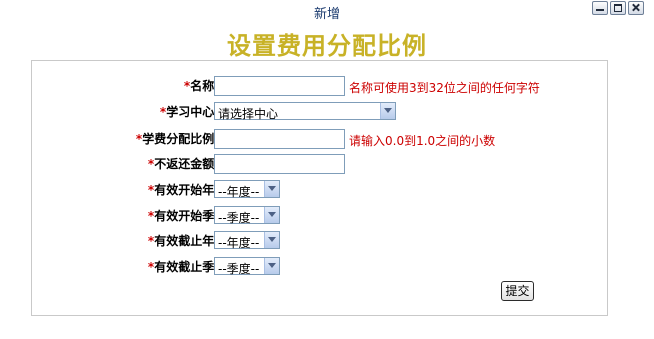 The image size is (654, 339). Describe the element at coordinates (319, 215) in the screenshot. I see `row-start-quarter: *有效开始季: --季度--` at that location.